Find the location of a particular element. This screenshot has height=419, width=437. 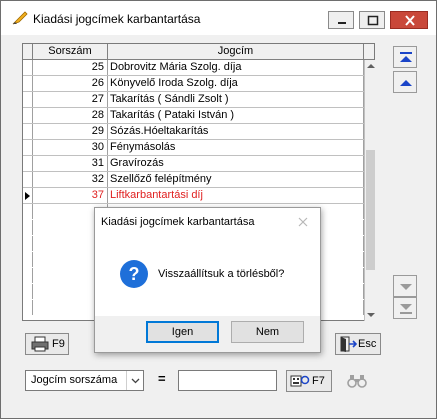

table-row: 37 Liftkarbantartási díj is located at coordinates (193, 196).